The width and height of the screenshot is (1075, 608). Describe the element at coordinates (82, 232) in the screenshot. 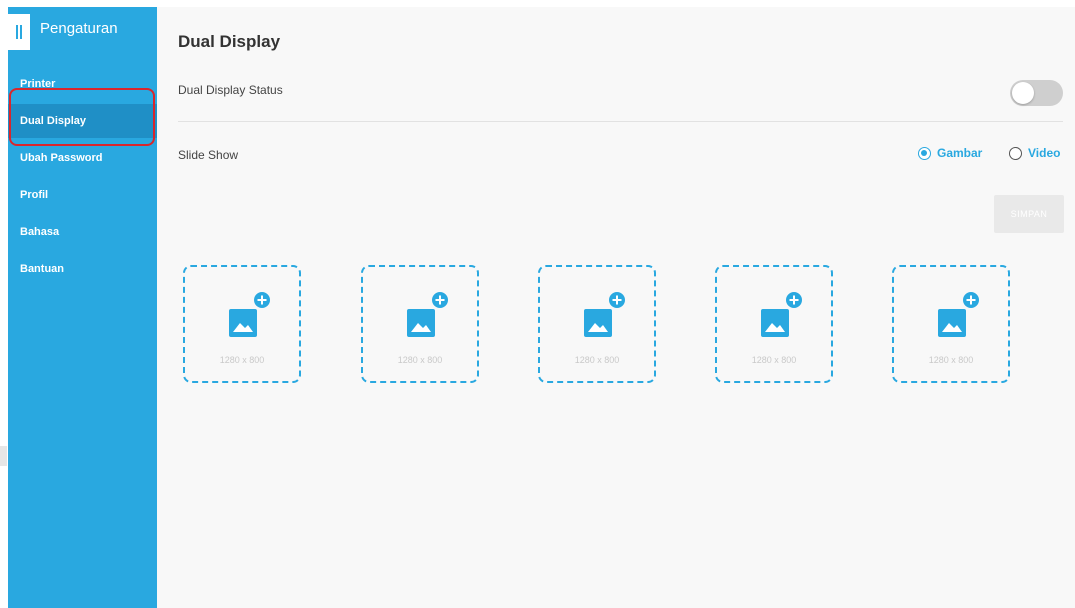

I see `sidebar-item-bahasa: Bahasa` at that location.